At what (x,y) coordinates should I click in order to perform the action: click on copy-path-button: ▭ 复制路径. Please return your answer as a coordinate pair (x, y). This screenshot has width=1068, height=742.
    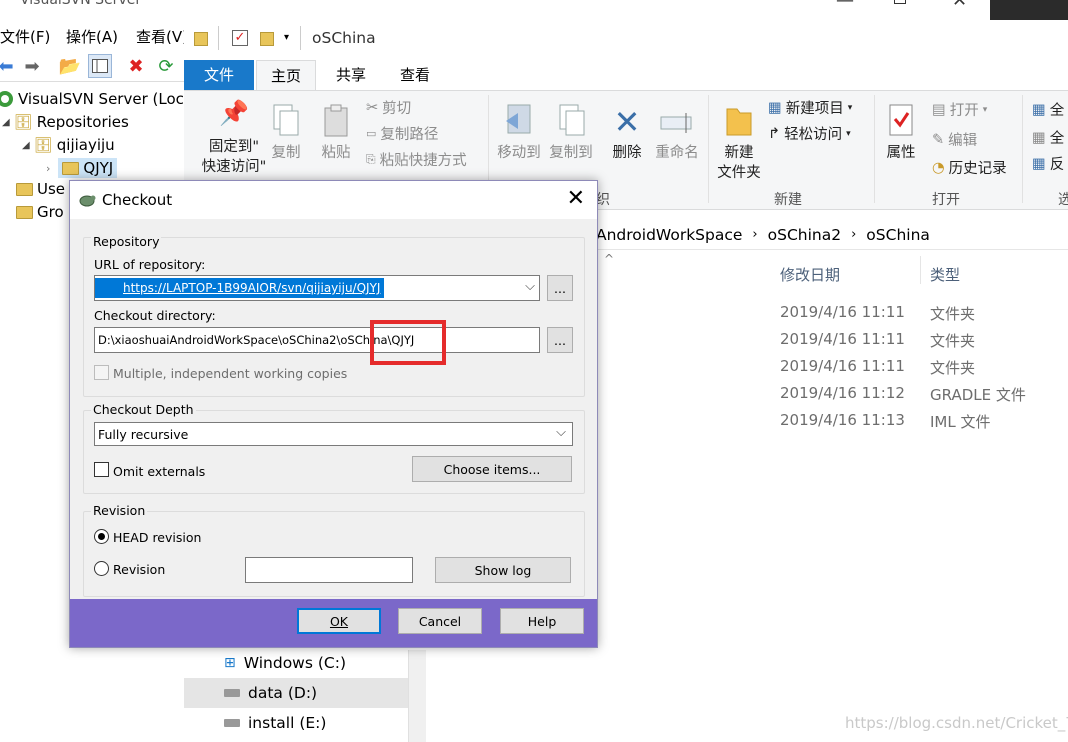
    Looking at the image, I should click on (402, 133).